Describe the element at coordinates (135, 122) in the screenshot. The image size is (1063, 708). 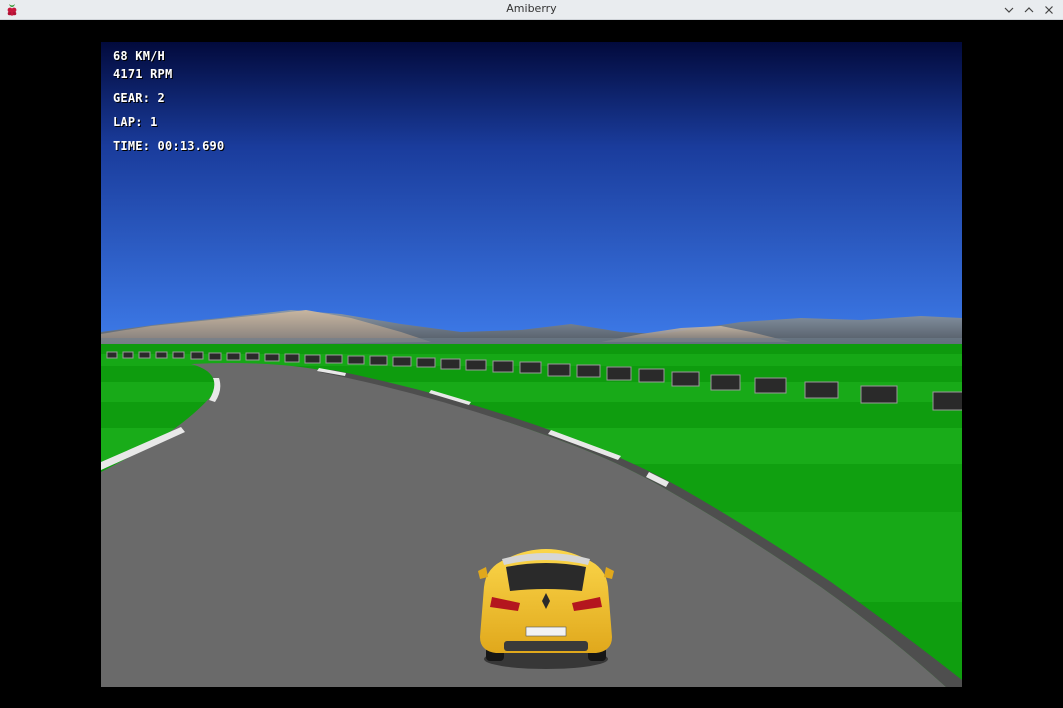
I see `hud-lap: LAP: 1` at that location.